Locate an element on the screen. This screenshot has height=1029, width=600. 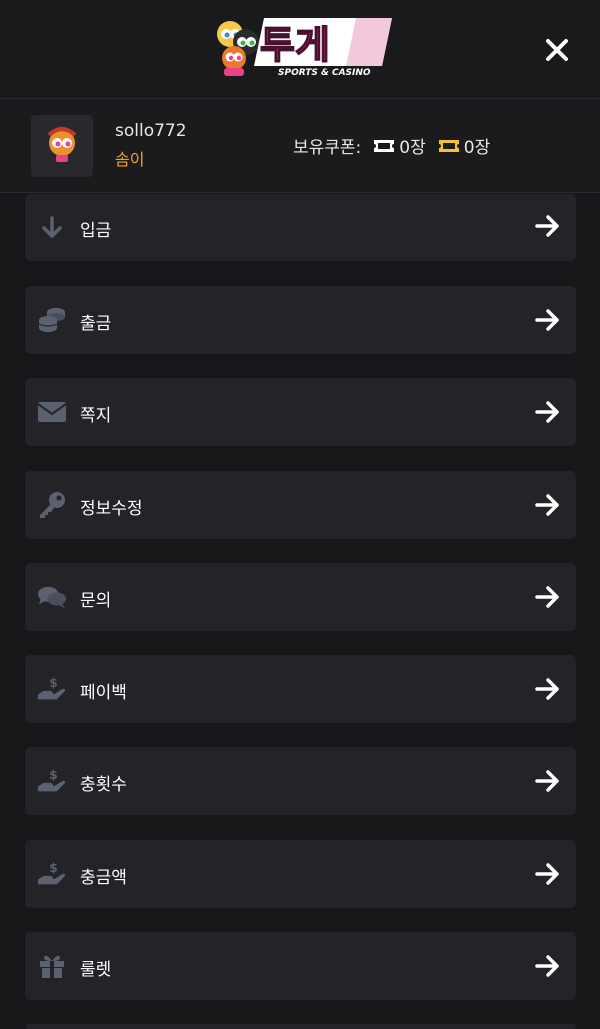
menu-item-payback: $ 페이백 is located at coordinates (300, 689).